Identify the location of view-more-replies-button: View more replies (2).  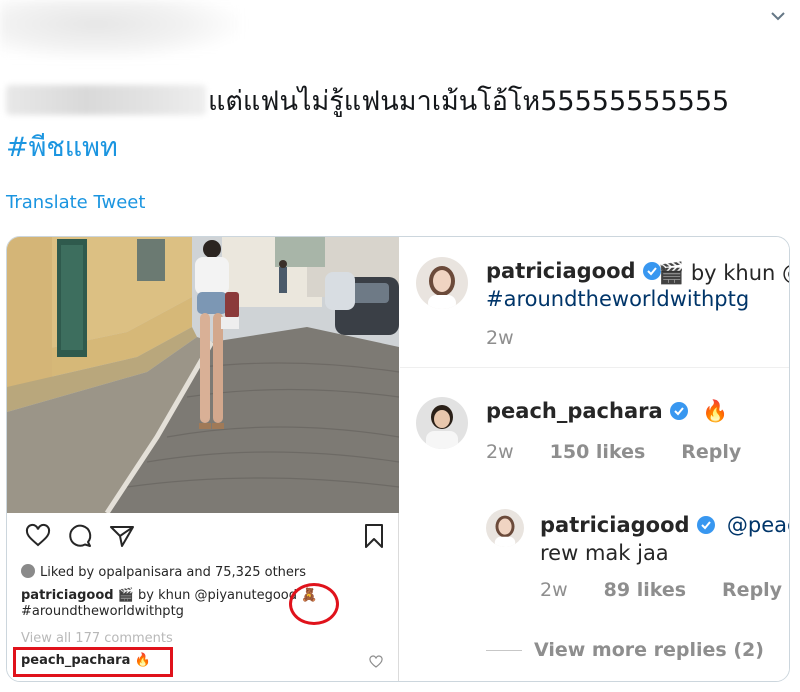
(649, 650).